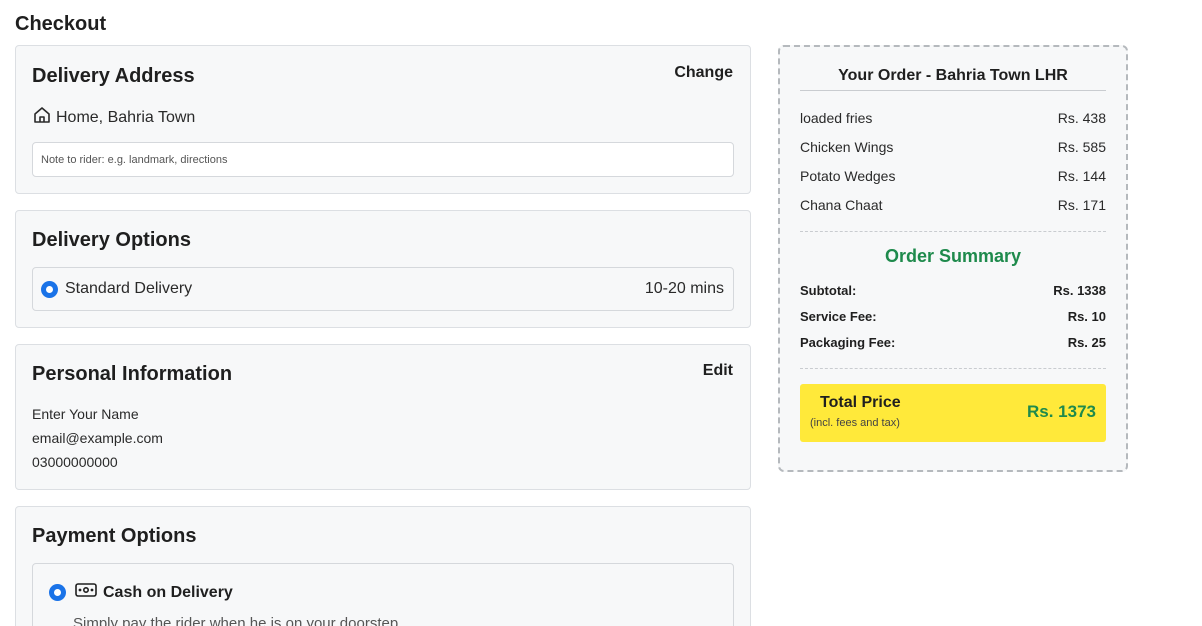  What do you see at coordinates (97, 438) in the screenshot?
I see `customer-email: email@example.com` at bounding box center [97, 438].